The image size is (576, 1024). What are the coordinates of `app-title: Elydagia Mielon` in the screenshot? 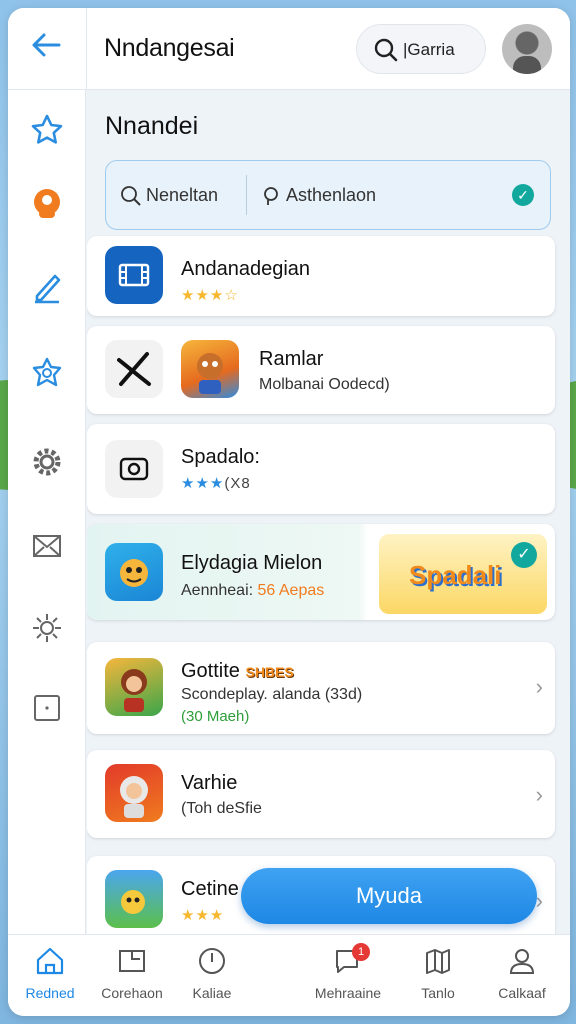 It's located at (252, 563).